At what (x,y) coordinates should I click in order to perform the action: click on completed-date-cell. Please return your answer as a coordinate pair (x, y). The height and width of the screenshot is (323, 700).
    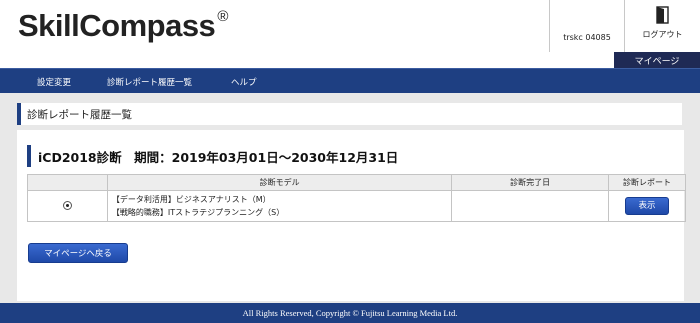
    Looking at the image, I should click on (530, 206).